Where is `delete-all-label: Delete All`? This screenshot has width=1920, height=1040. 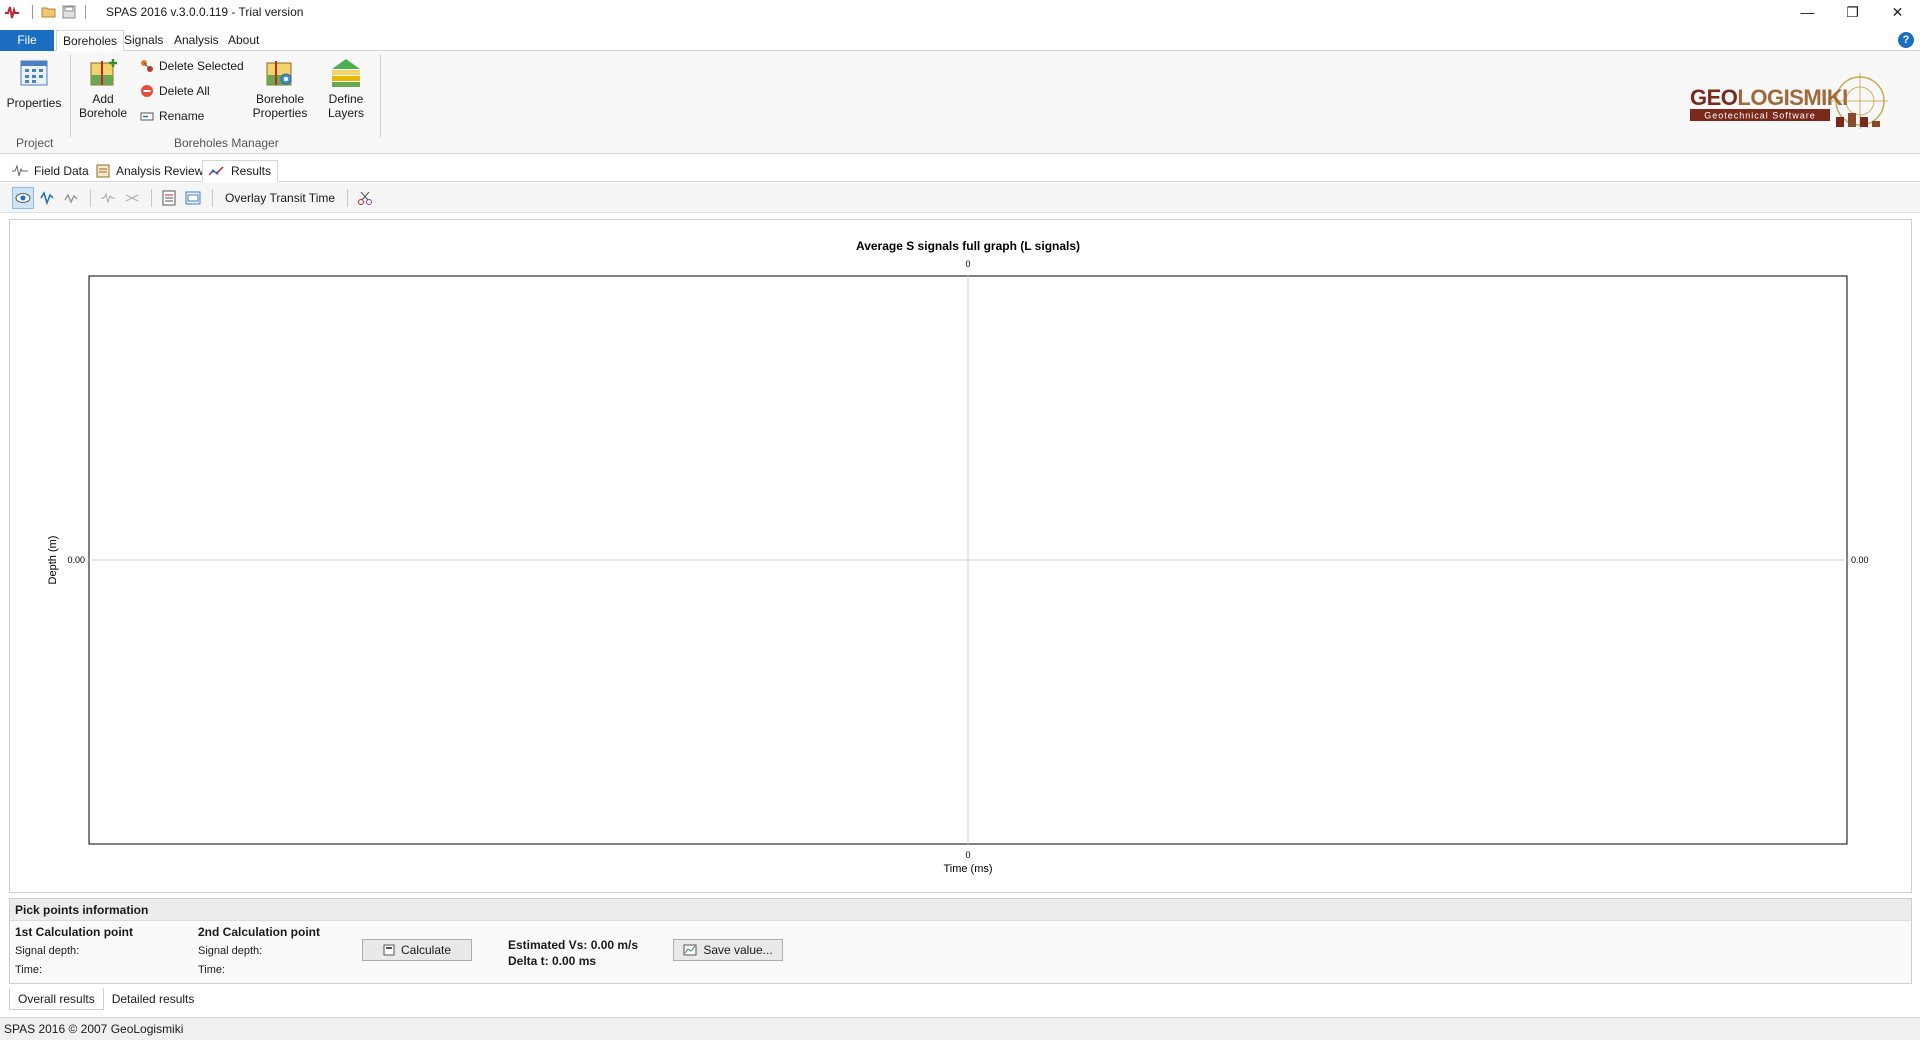 delete-all-label: Delete All is located at coordinates (184, 91).